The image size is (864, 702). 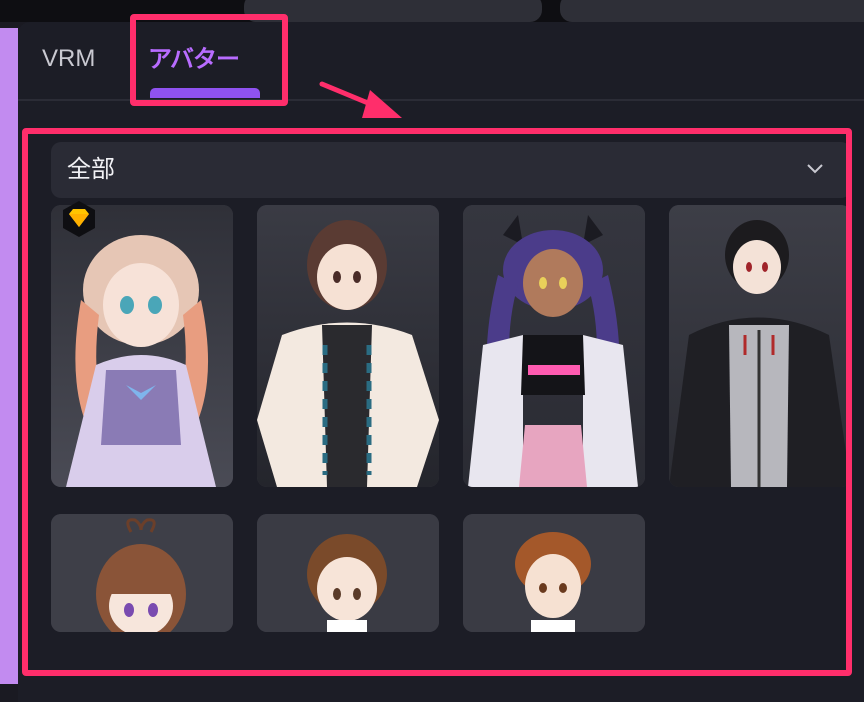 What do you see at coordinates (209, 60) in the screenshot?
I see `tab-highlight-box` at bounding box center [209, 60].